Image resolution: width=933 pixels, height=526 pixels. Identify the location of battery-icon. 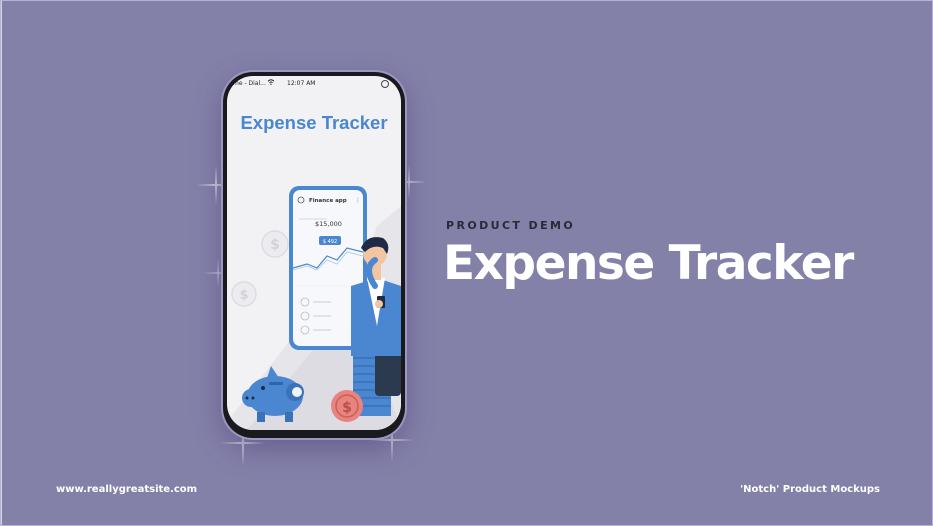
(385, 84).